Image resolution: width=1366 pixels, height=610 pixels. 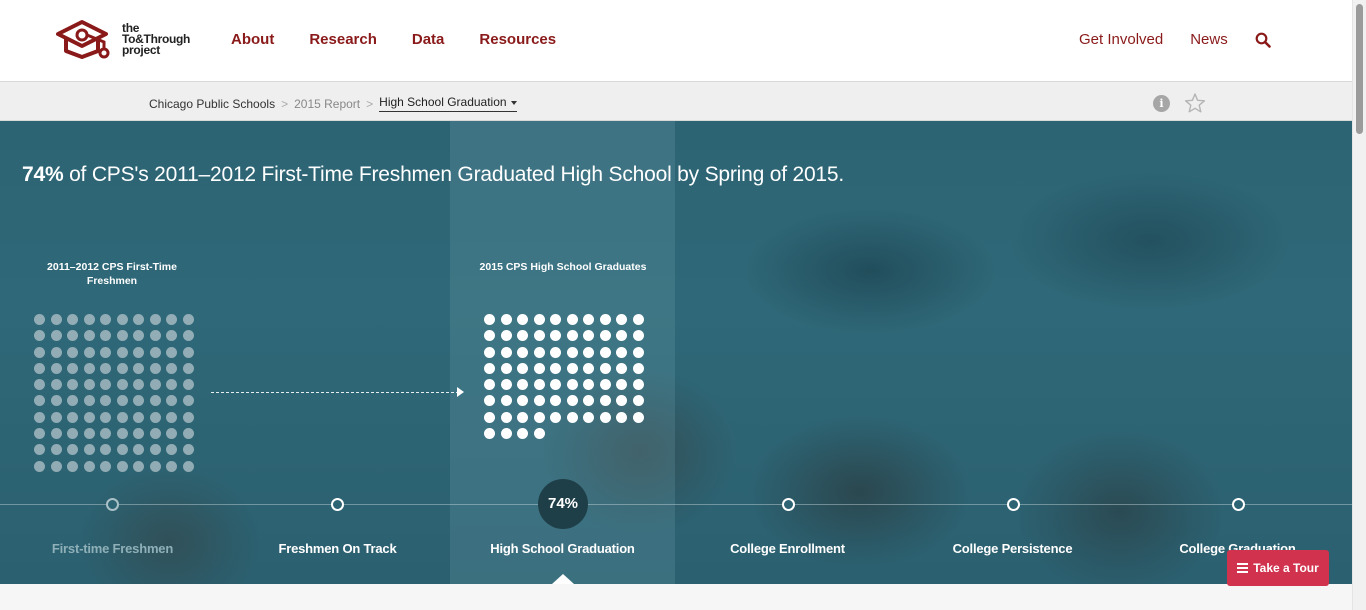 What do you see at coordinates (1012, 548) in the screenshot?
I see `timeline-step-label: College Persistence` at bounding box center [1012, 548].